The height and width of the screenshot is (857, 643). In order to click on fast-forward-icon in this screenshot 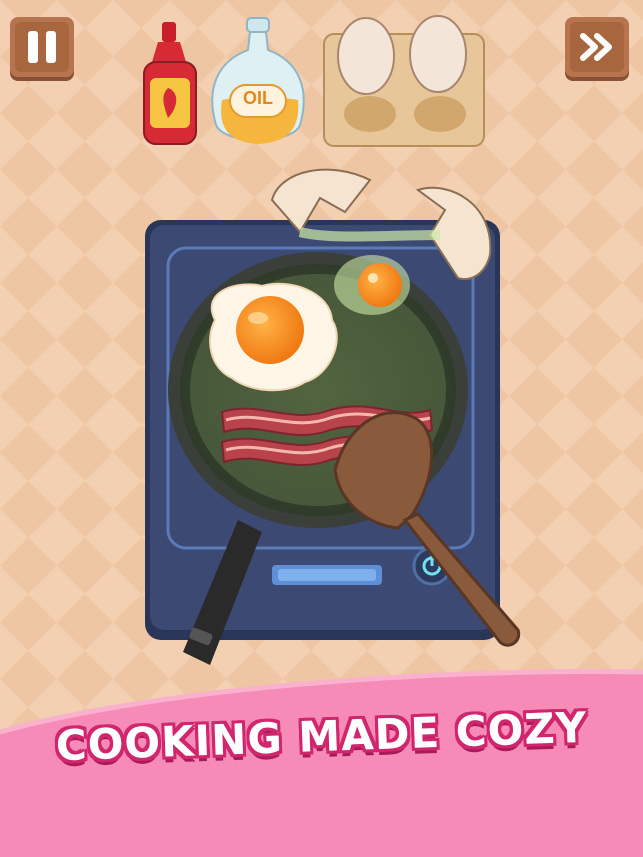, I will do `click(597, 47)`.